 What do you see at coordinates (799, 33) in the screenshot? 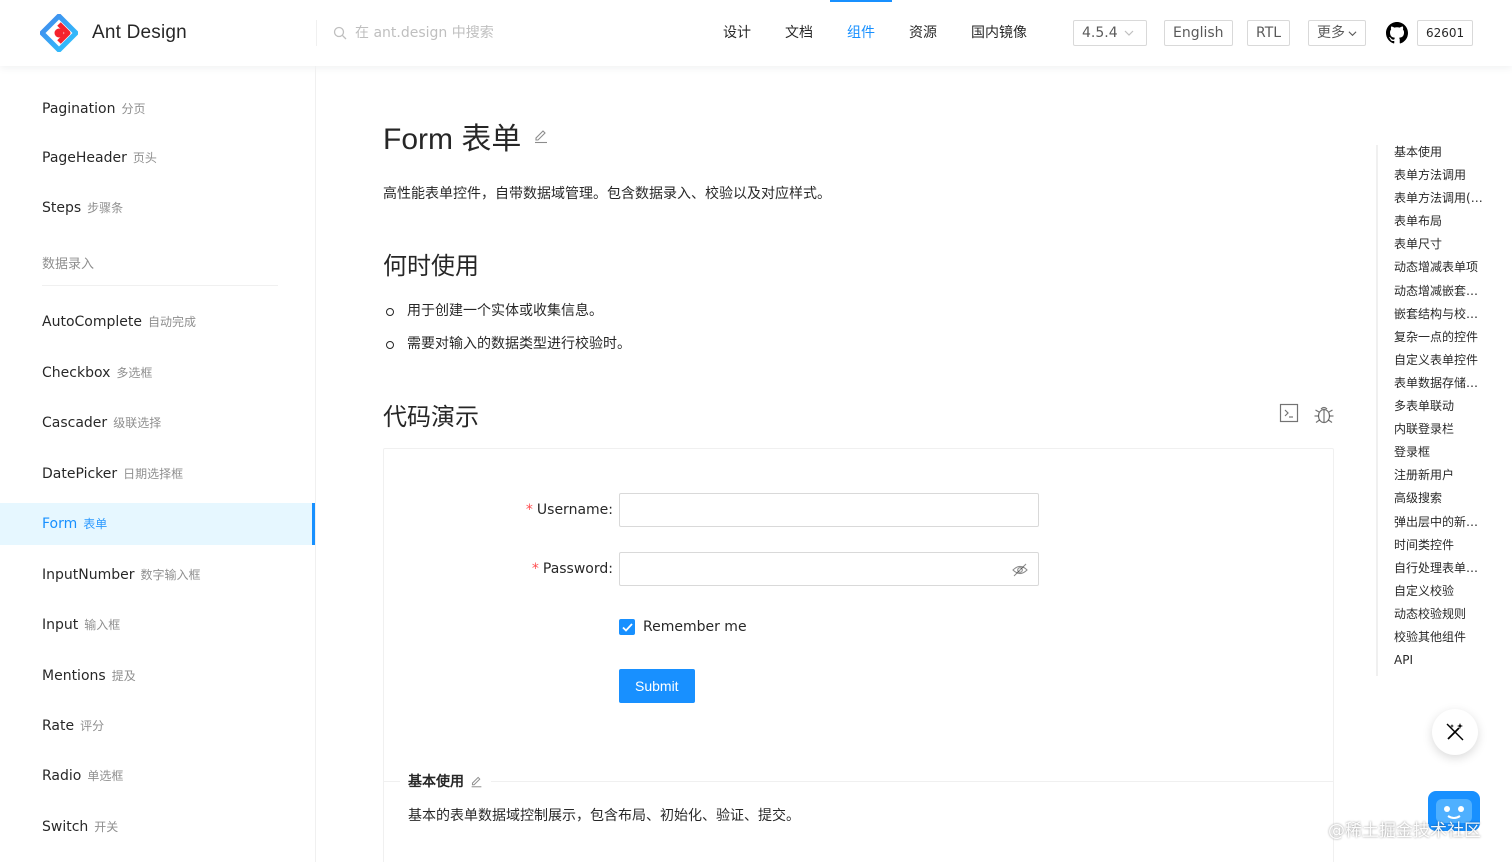
I see `nav-item-docs: 文档` at bounding box center [799, 33].